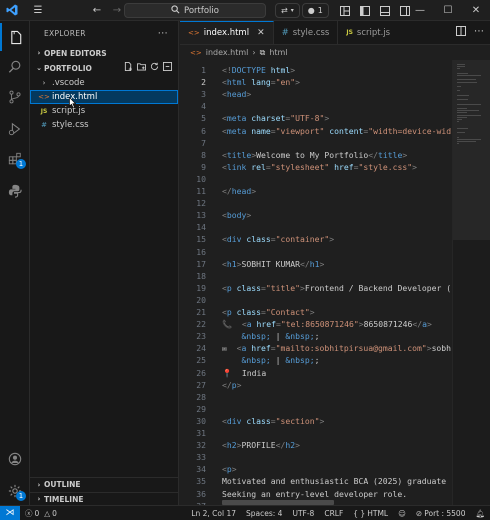 This screenshot has height=520, width=490. I want to click on live-server-port: ⊘ Port : 5500, so click(441, 513).